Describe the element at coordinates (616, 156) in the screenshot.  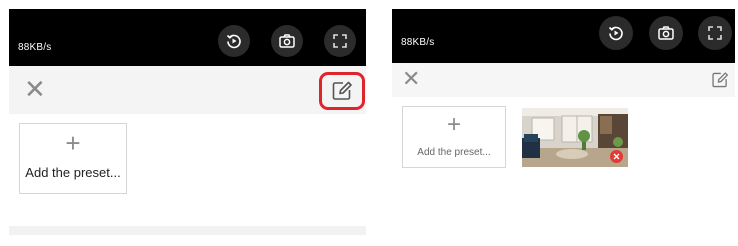
I see `delete-badge-icon` at that location.